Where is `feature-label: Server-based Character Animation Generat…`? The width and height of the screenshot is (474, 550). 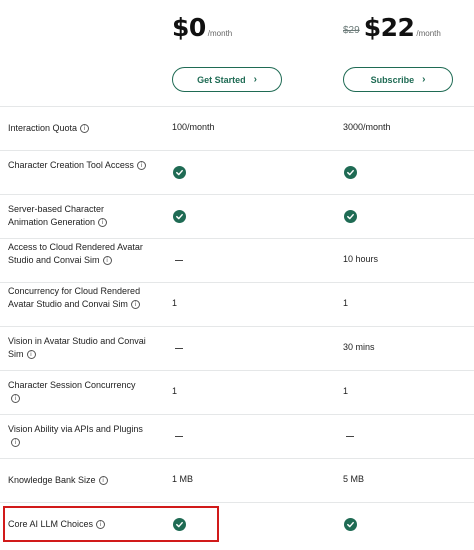 feature-label: Server-based Character Animation Generat… is located at coordinates (77, 216).